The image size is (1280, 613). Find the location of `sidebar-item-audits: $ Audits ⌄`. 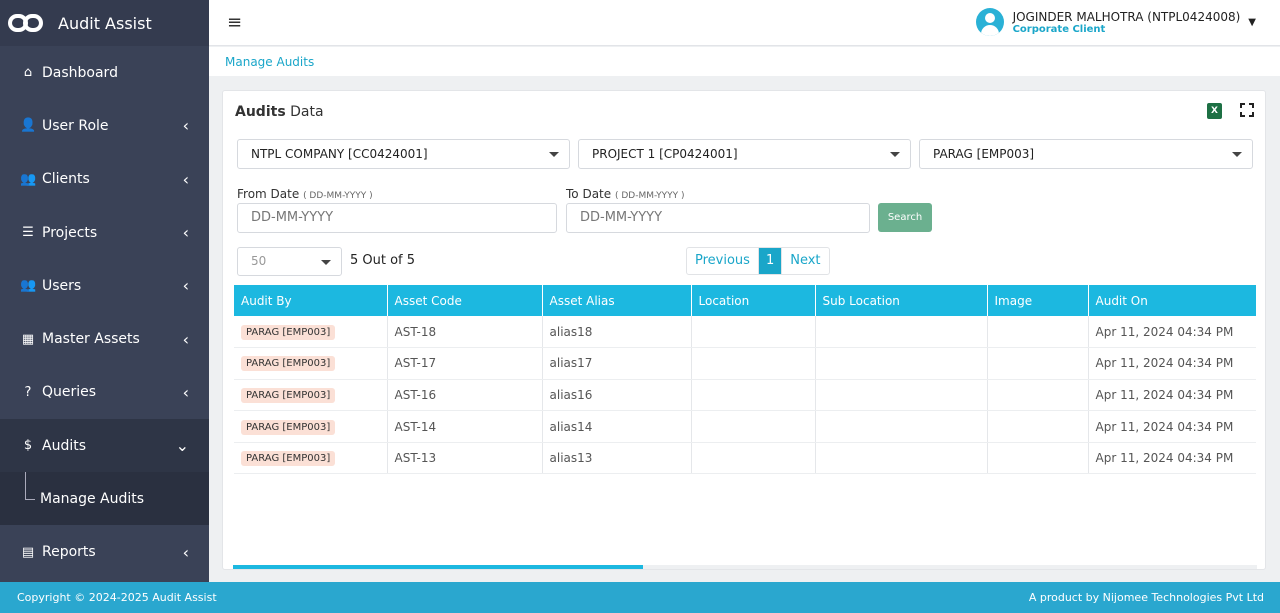

sidebar-item-audits: $ Audits ⌄ is located at coordinates (104, 446).